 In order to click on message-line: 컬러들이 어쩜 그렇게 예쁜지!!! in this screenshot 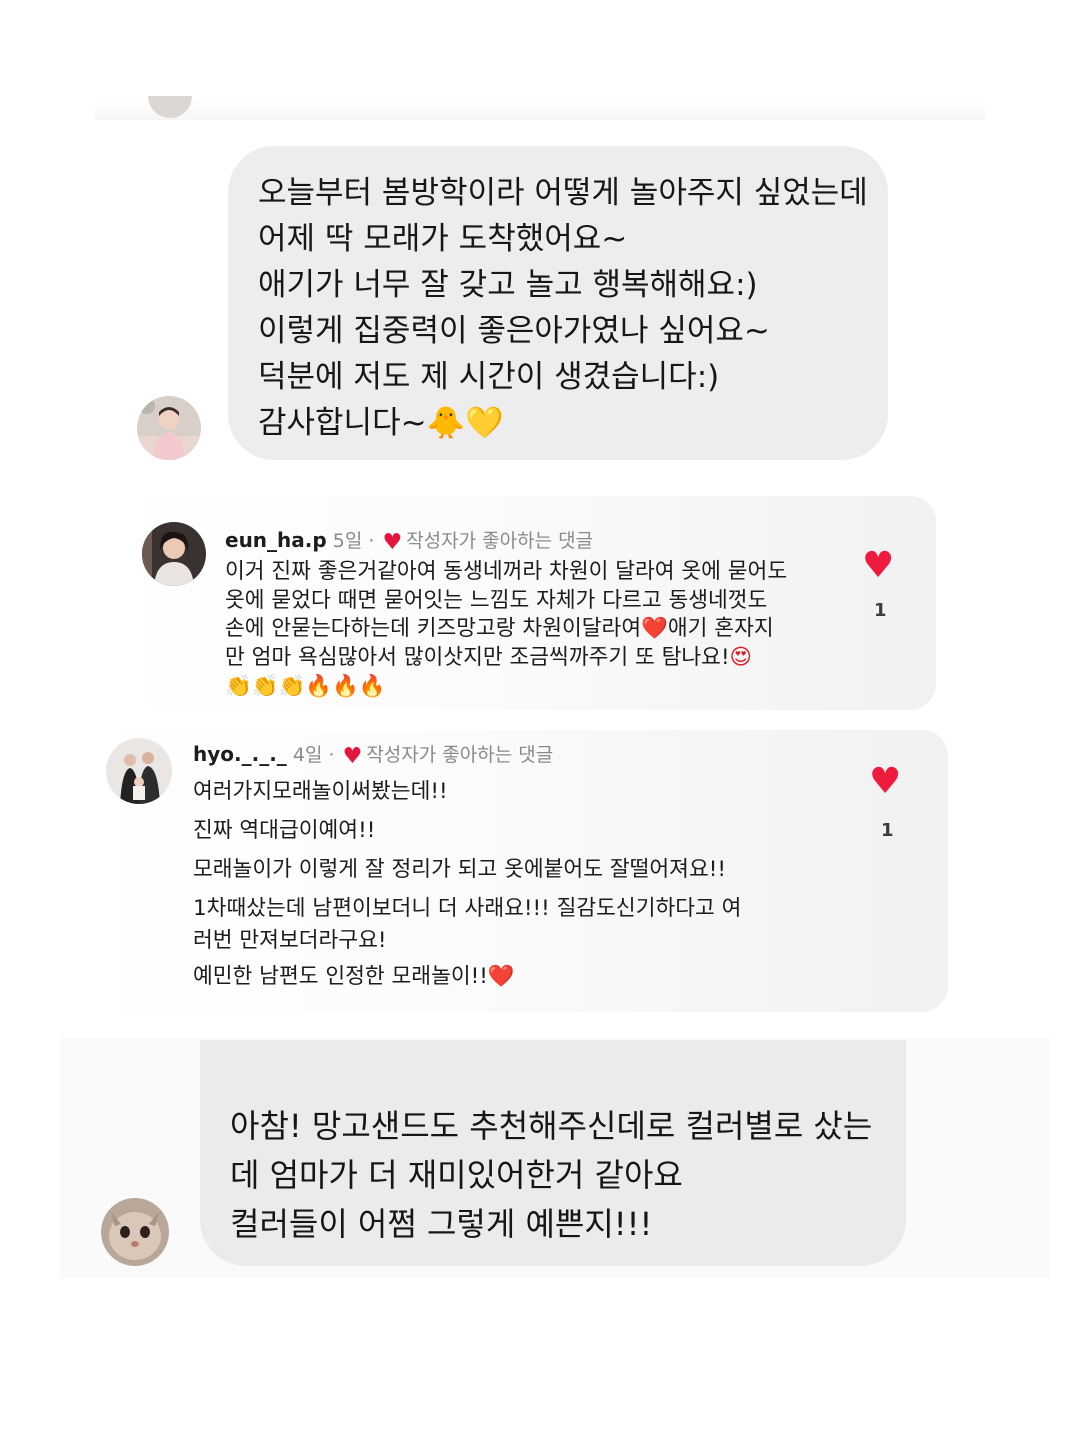, I will do `click(441, 1224)`.